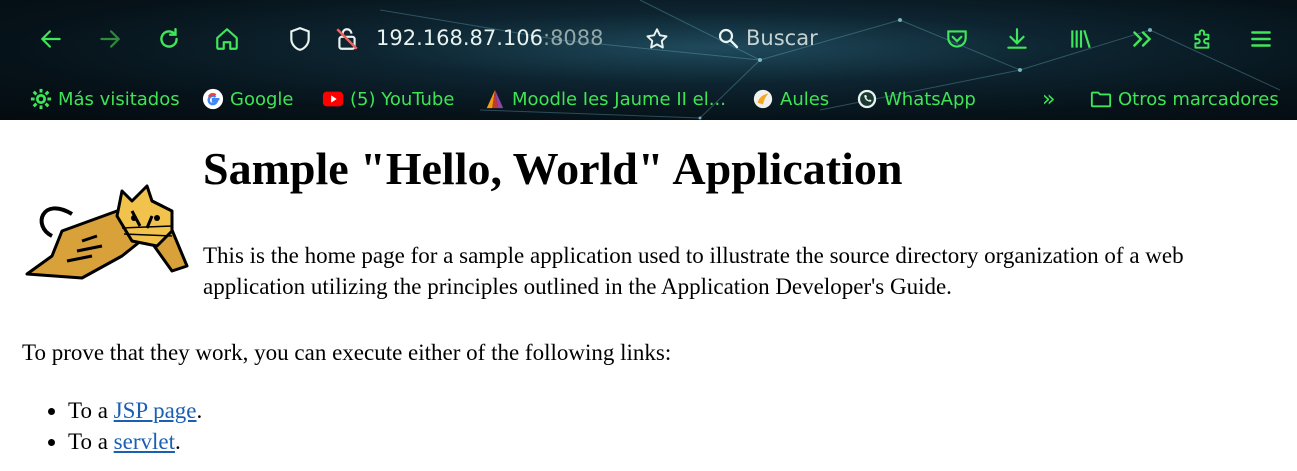 The height and width of the screenshot is (471, 1297). I want to click on arrow-right-icon, so click(110, 39).